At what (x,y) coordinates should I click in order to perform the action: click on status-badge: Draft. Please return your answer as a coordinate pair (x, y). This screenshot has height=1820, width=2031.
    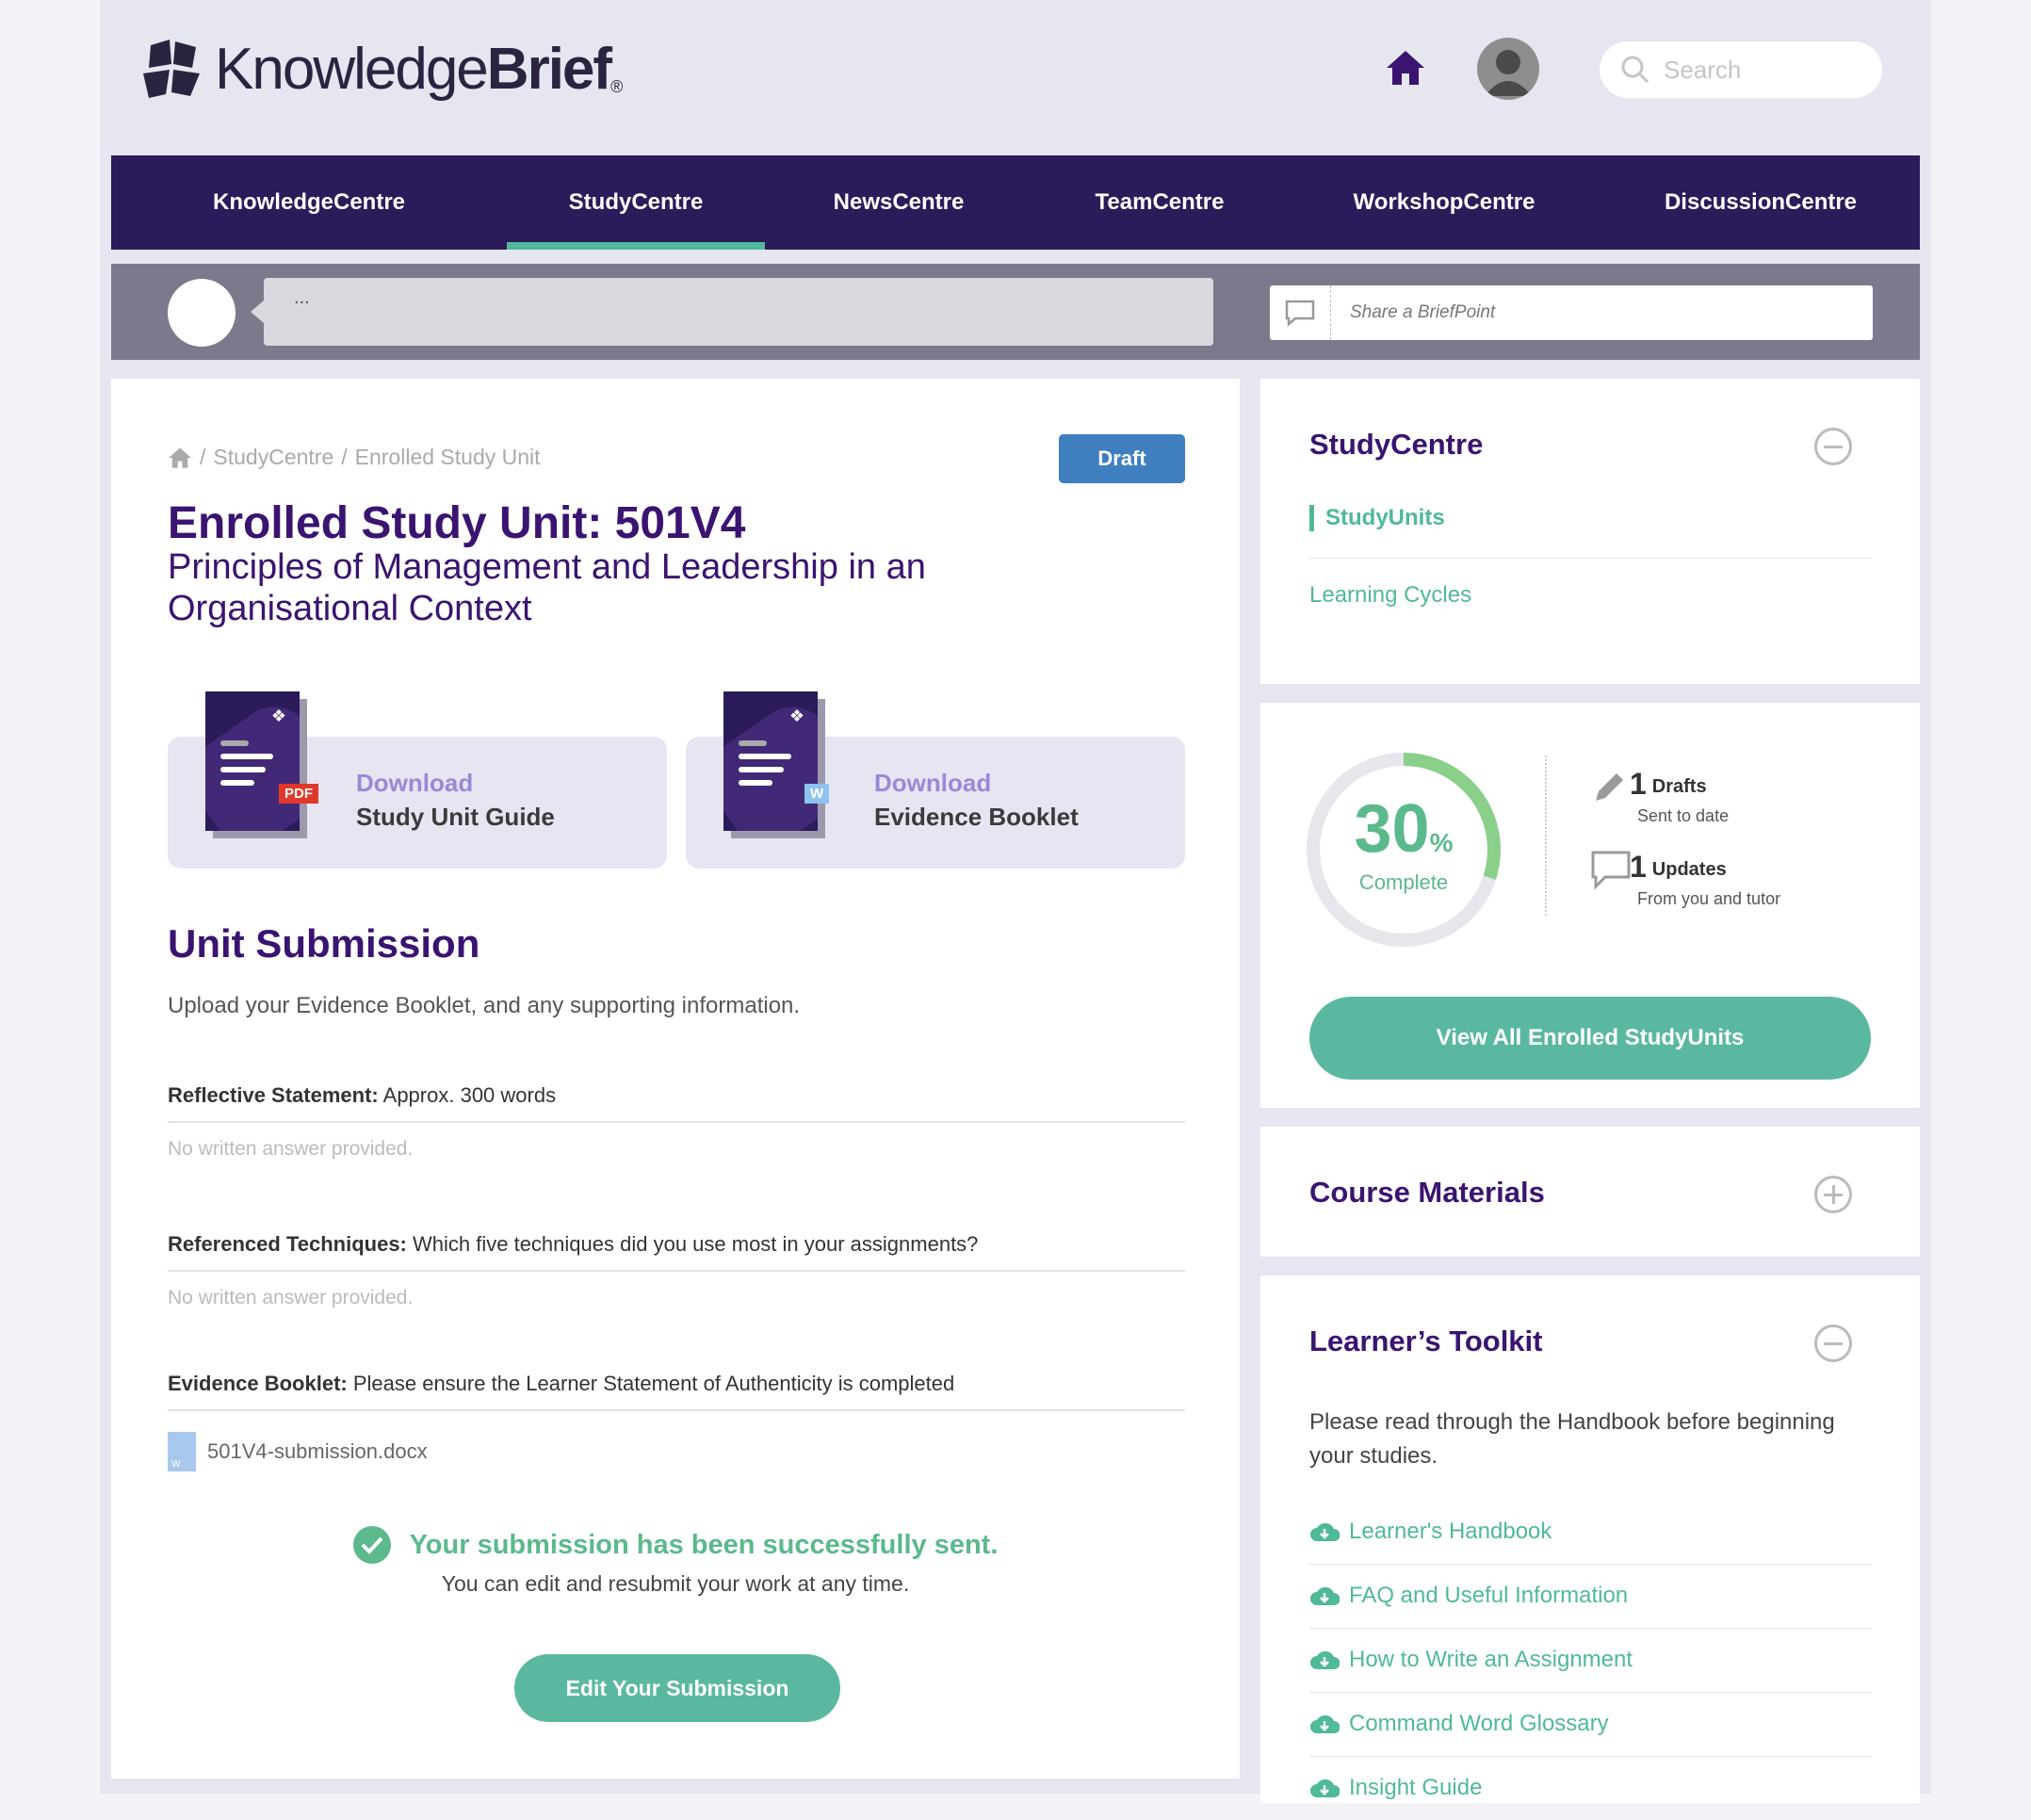
    Looking at the image, I should click on (1122, 458).